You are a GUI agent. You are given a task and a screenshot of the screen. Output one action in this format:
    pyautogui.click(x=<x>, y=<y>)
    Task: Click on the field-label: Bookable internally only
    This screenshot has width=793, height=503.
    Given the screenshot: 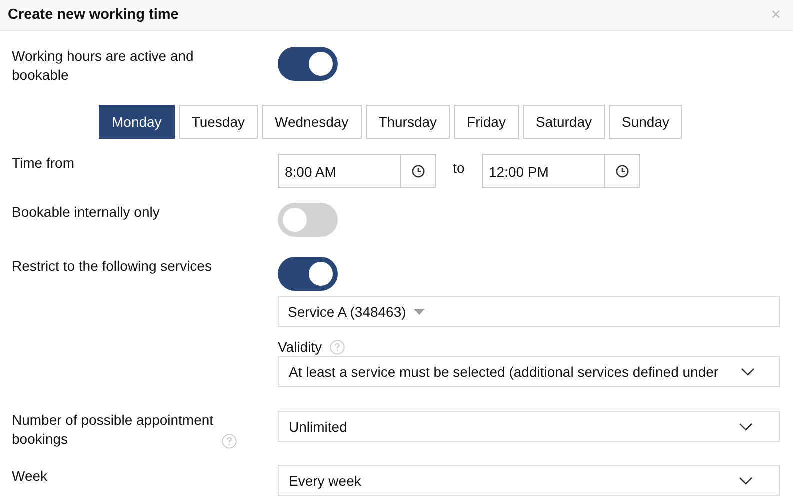 What is the action you would take?
    pyautogui.click(x=86, y=212)
    